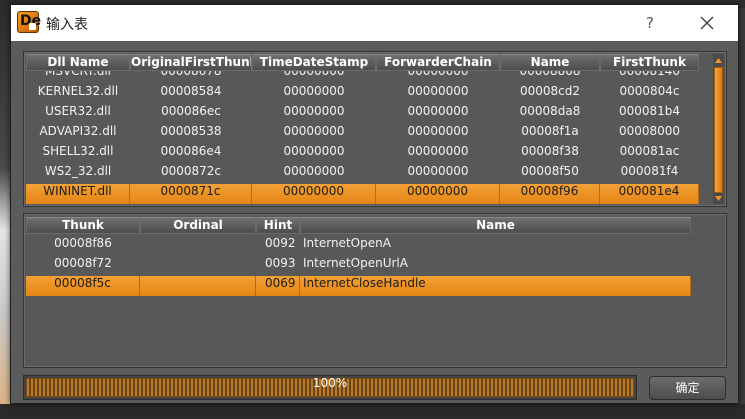  I want to click on function-table-header: Thunk Ordinal Hint Name, so click(358, 225).